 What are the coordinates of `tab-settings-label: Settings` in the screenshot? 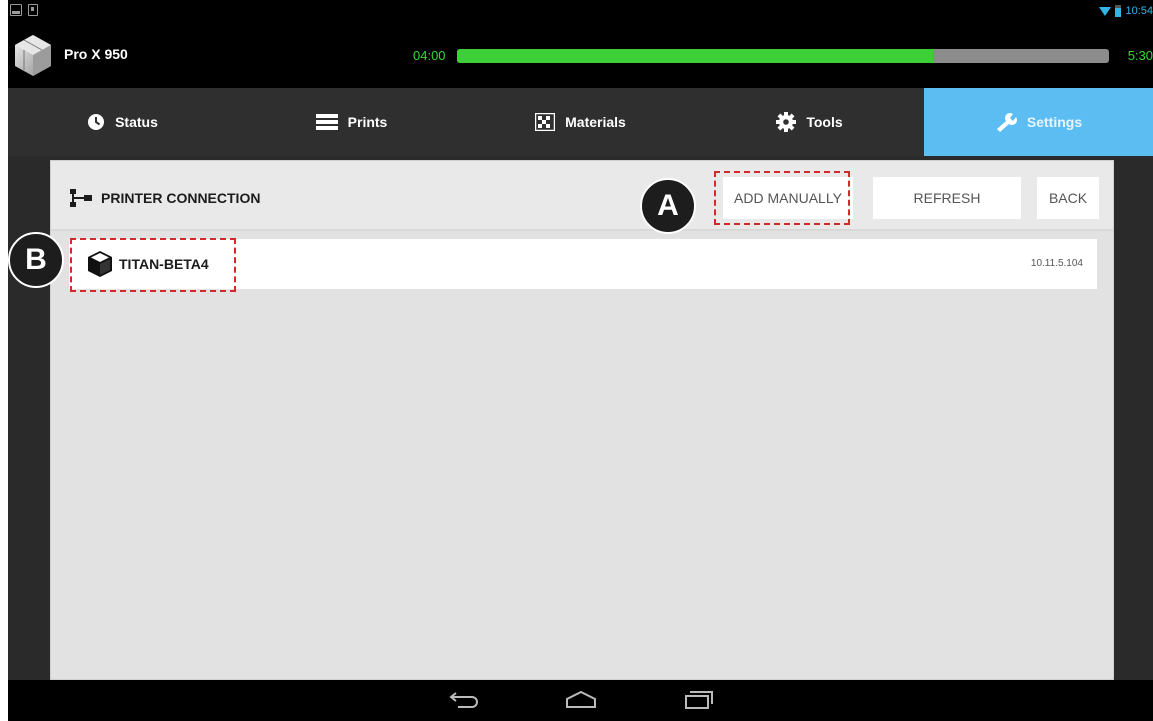 It's located at (1054, 122).